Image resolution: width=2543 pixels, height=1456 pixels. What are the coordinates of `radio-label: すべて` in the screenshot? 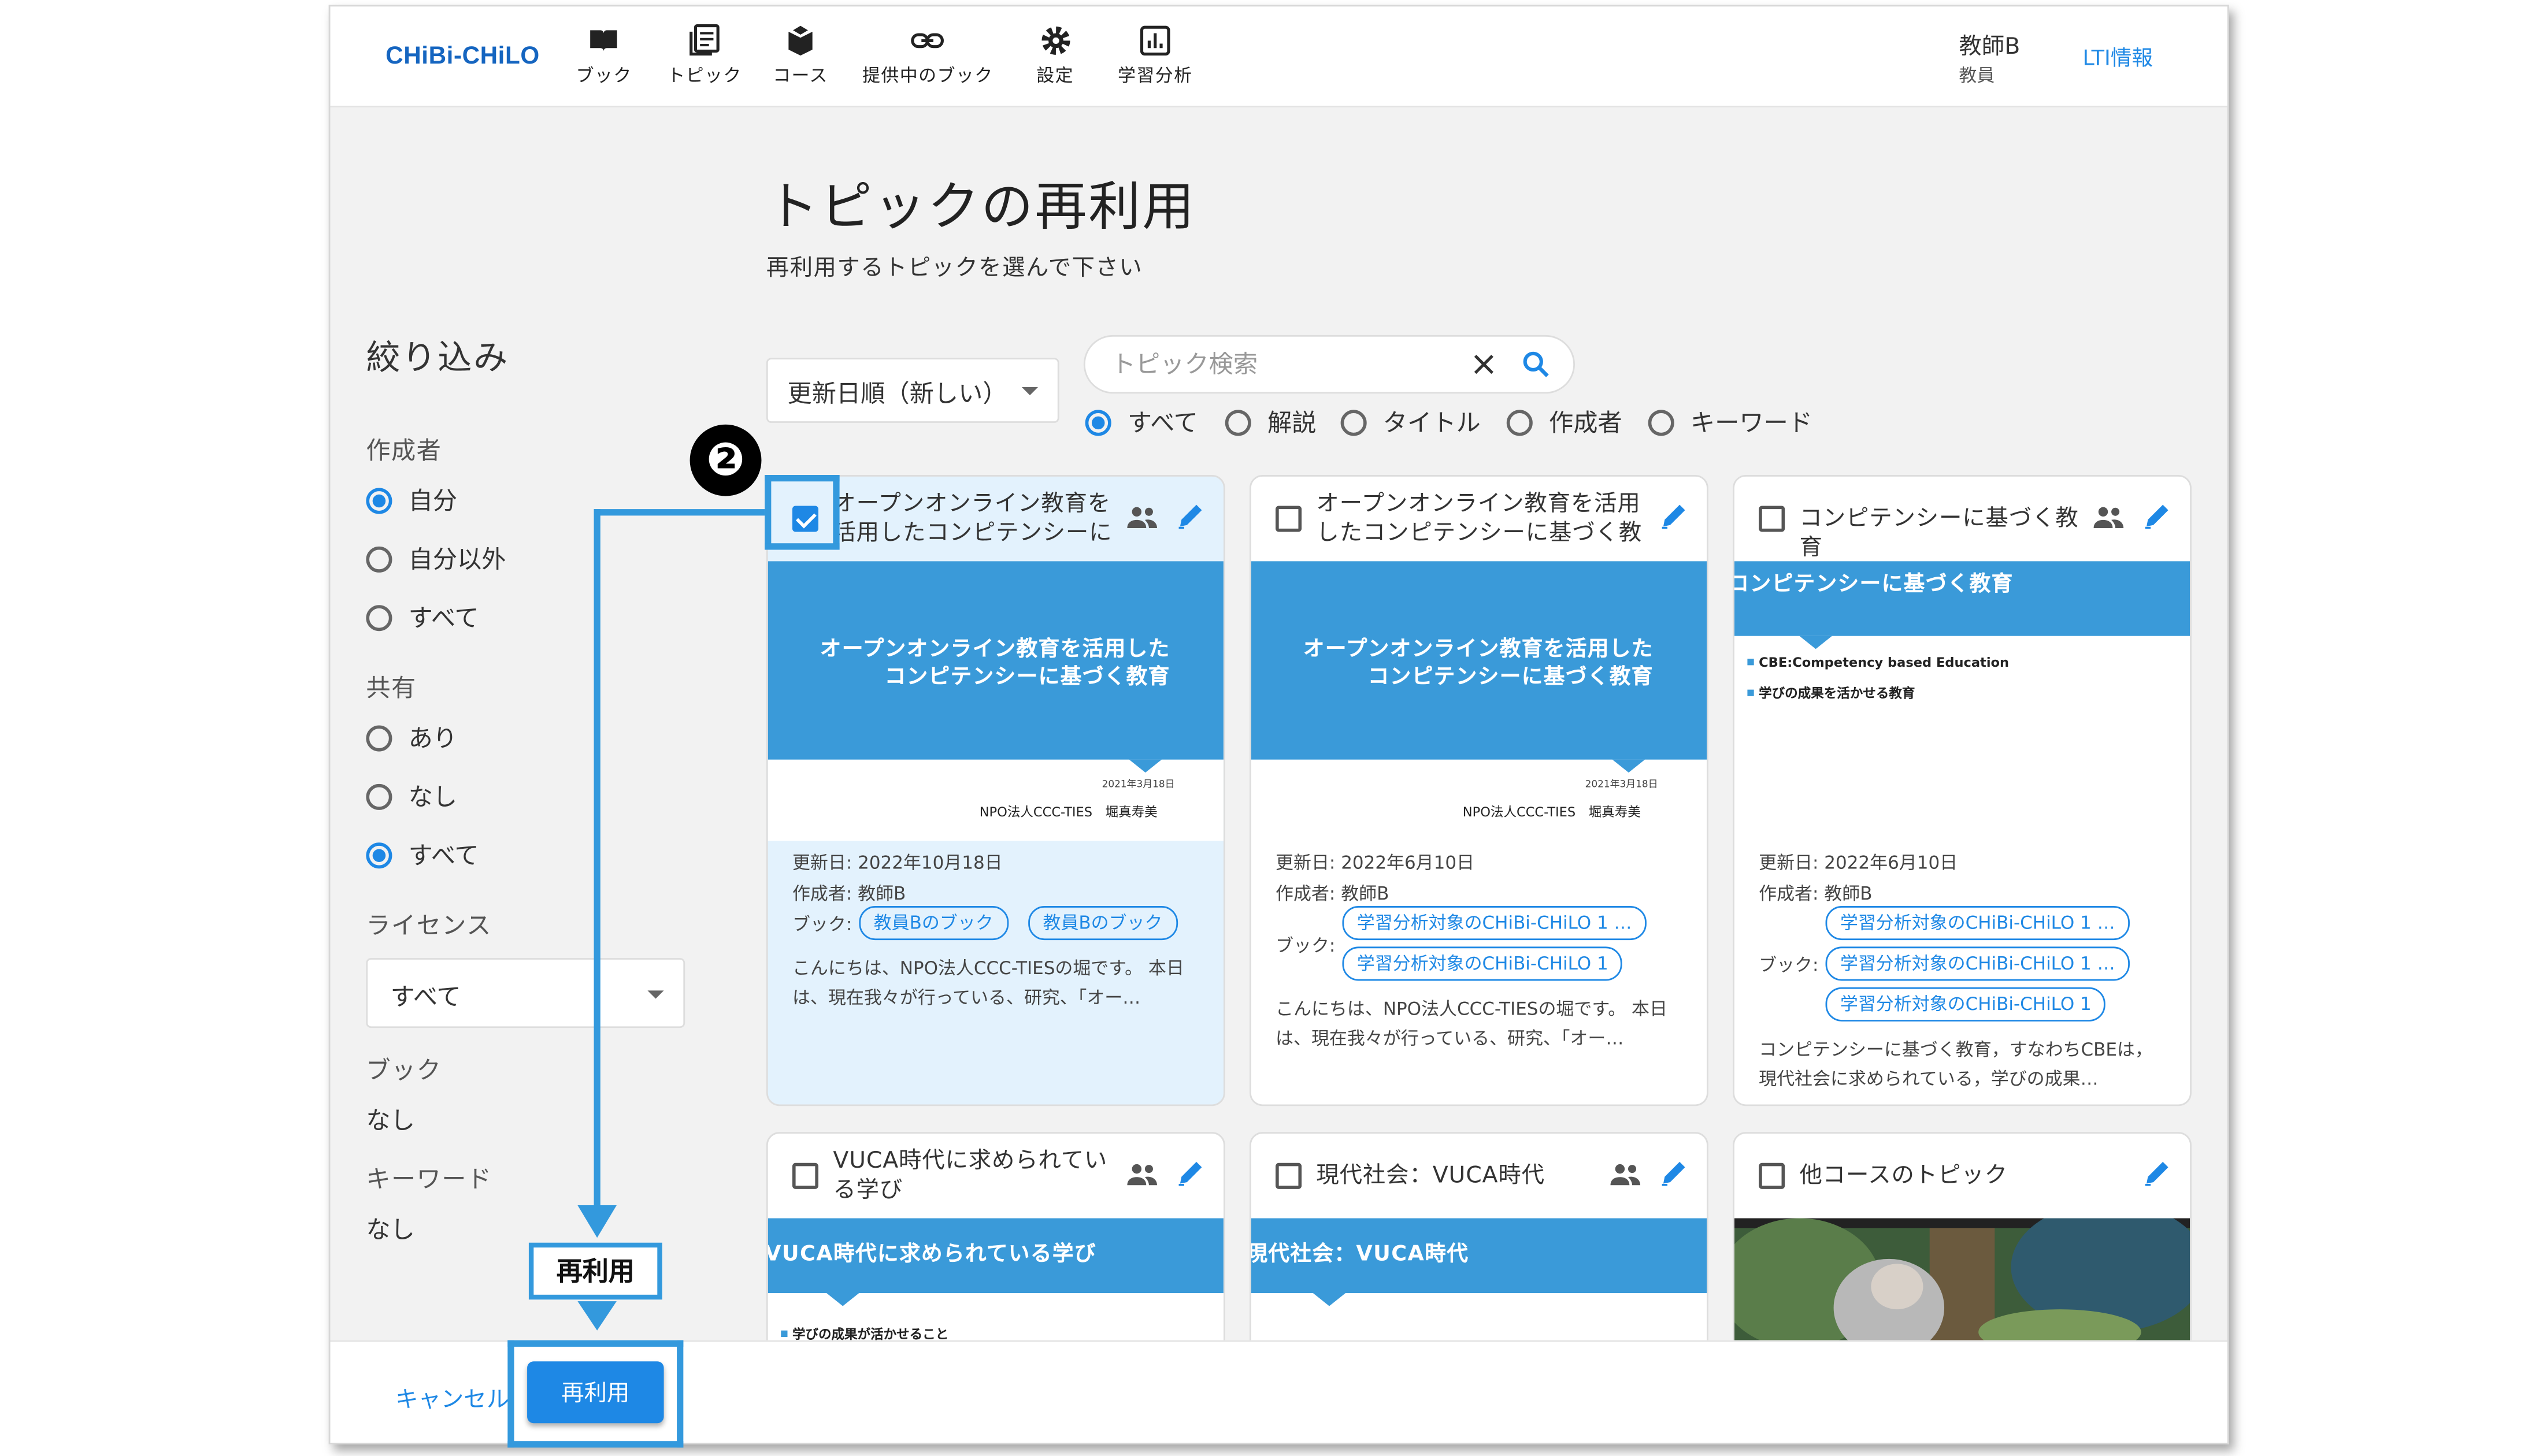 It's located at (444, 856).